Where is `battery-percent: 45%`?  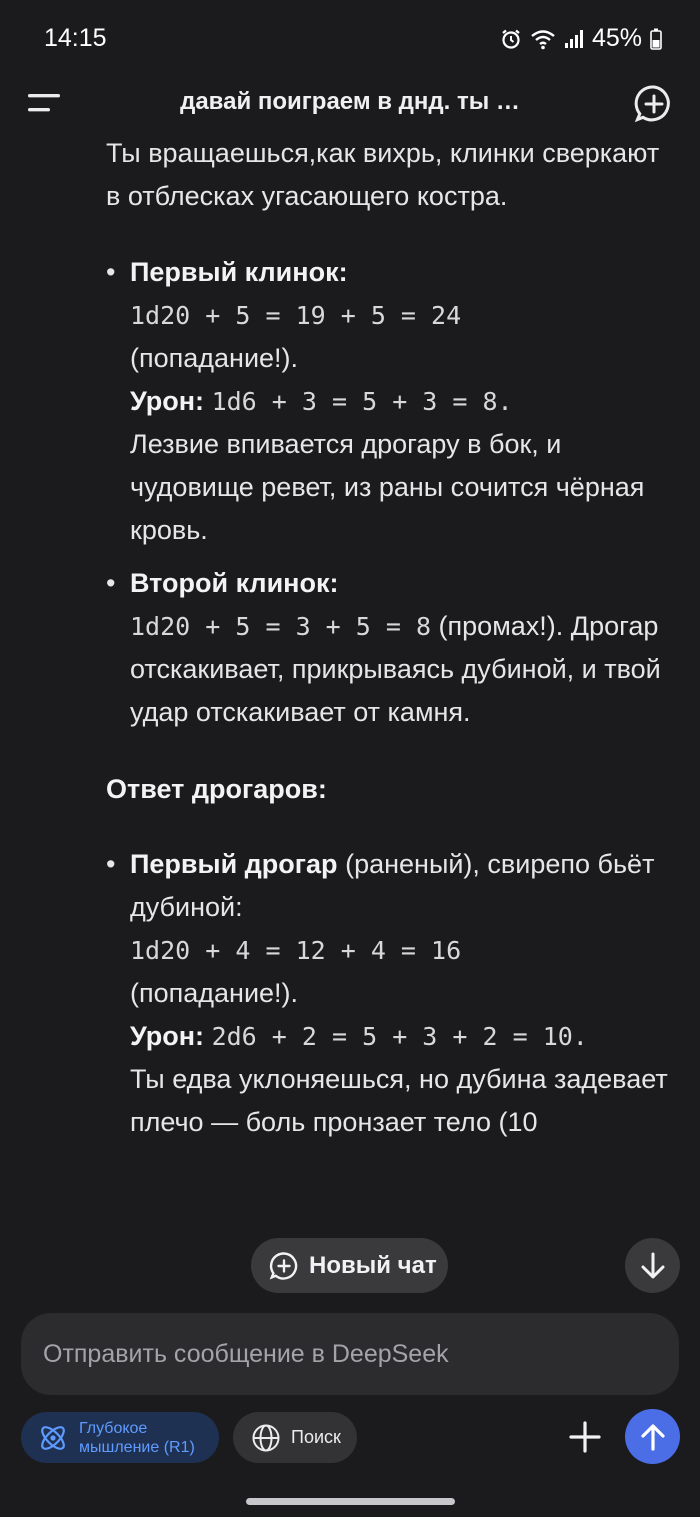 battery-percent: 45% is located at coordinates (616, 38).